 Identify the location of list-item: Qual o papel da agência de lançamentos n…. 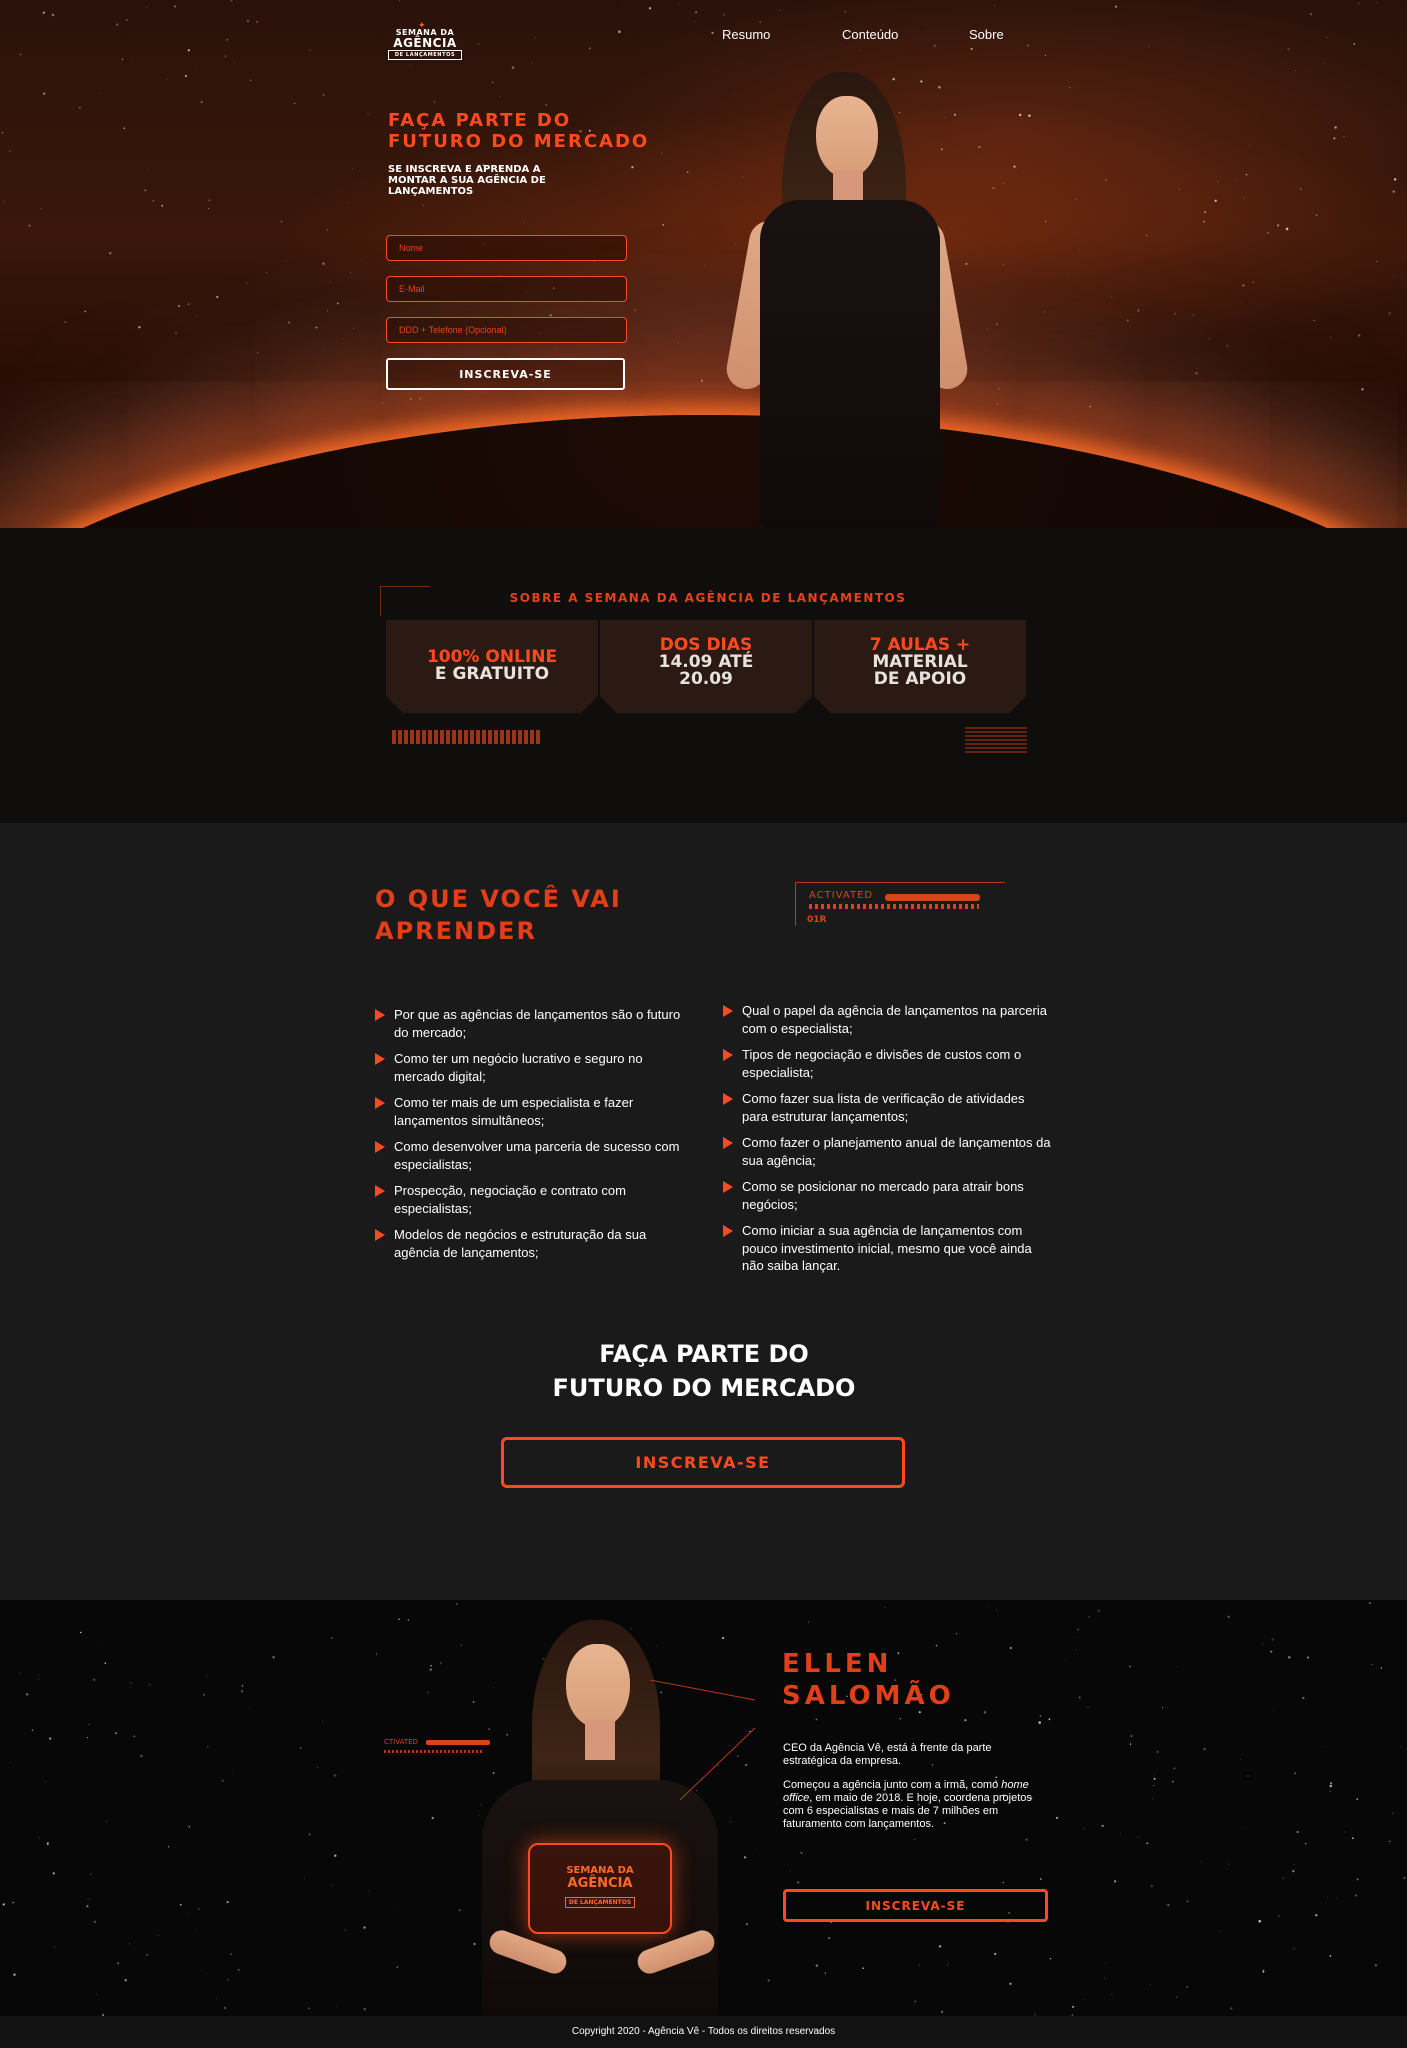
(888, 1019).